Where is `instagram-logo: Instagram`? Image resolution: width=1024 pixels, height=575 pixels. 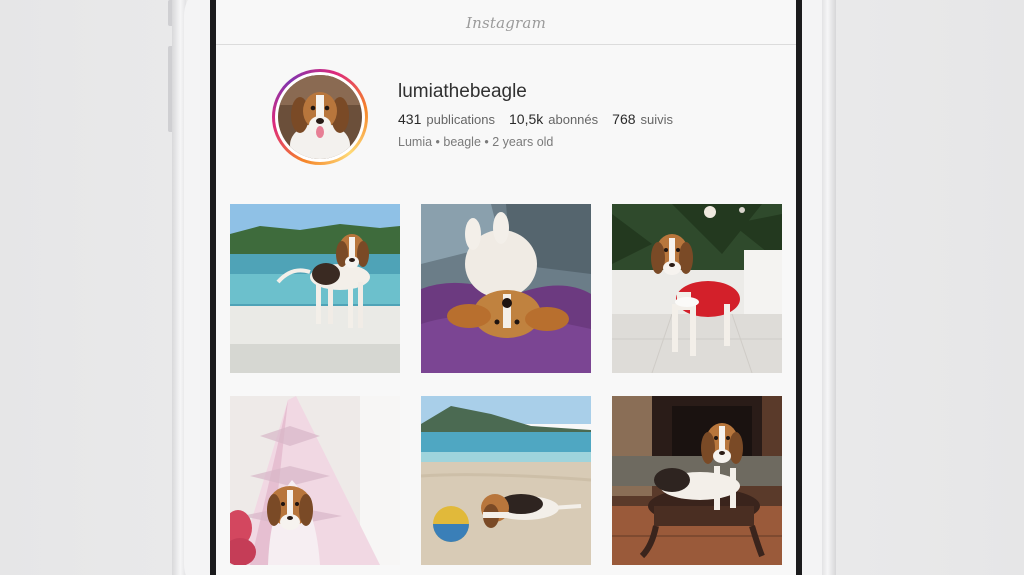 instagram-logo: Instagram is located at coordinates (506, 23).